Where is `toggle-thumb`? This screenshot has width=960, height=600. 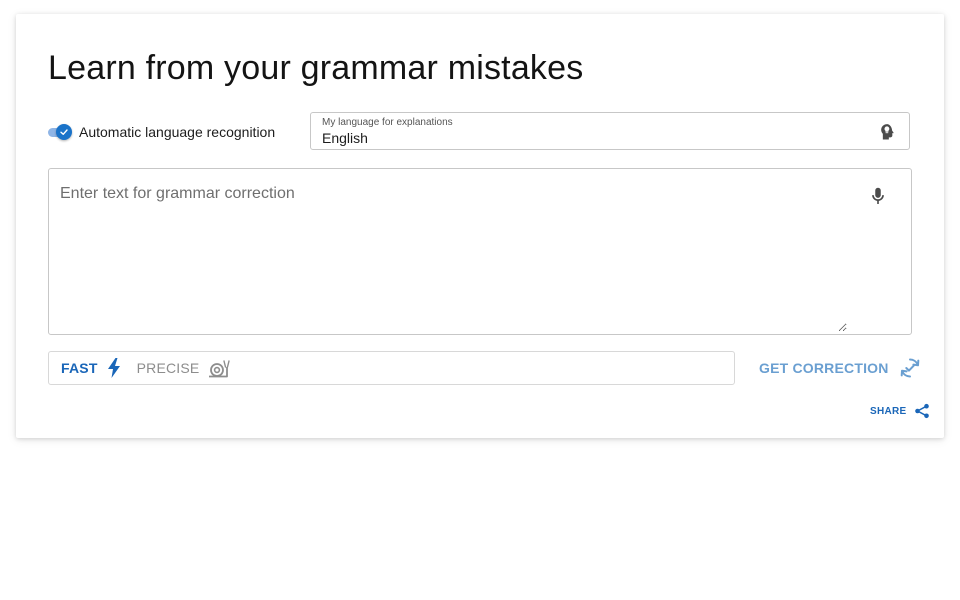
toggle-thumb is located at coordinates (64, 132).